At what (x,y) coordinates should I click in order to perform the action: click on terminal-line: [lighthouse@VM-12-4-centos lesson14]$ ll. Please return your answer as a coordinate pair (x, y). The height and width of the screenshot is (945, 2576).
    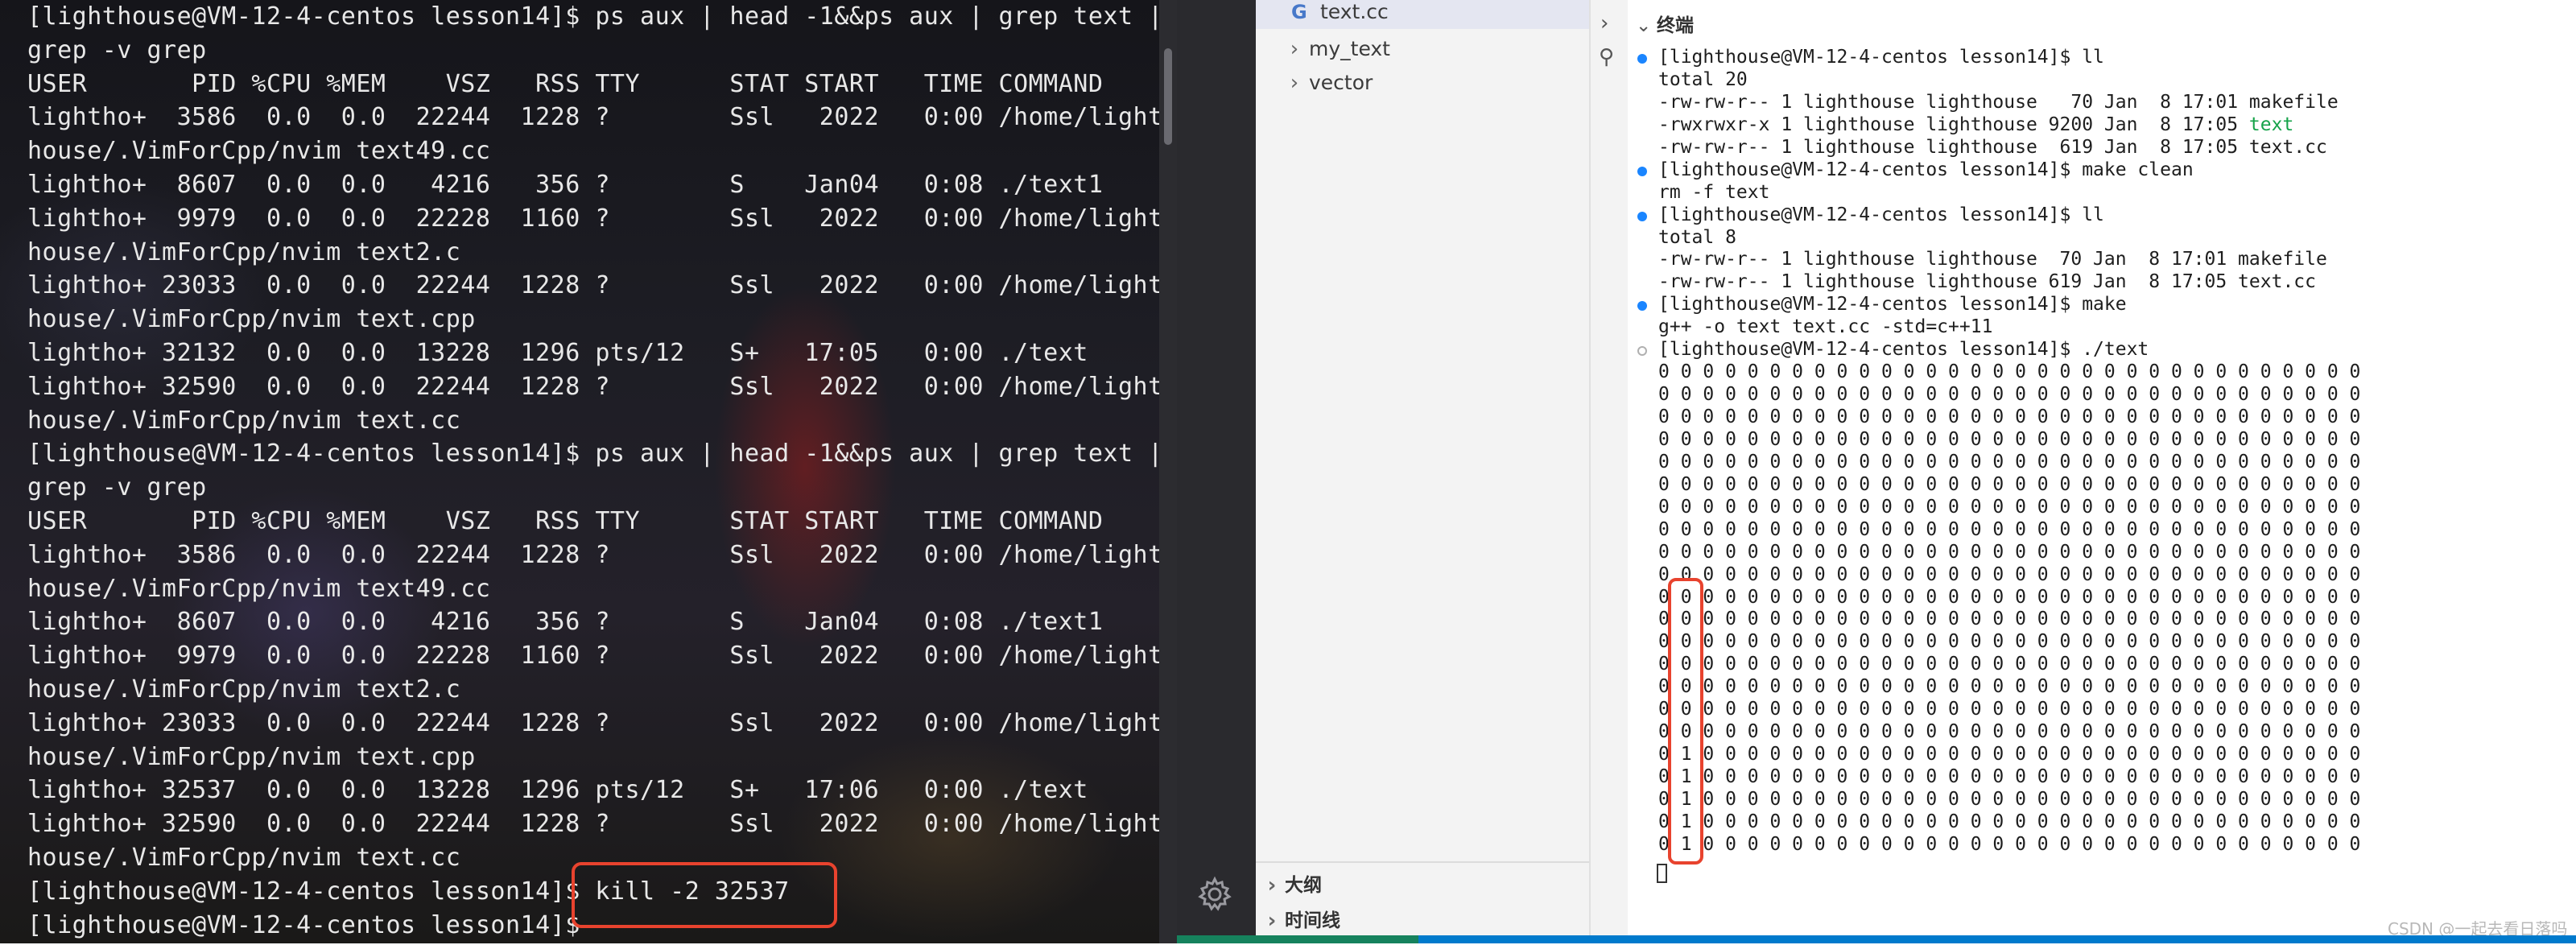
    Looking at the image, I should click on (1997, 58).